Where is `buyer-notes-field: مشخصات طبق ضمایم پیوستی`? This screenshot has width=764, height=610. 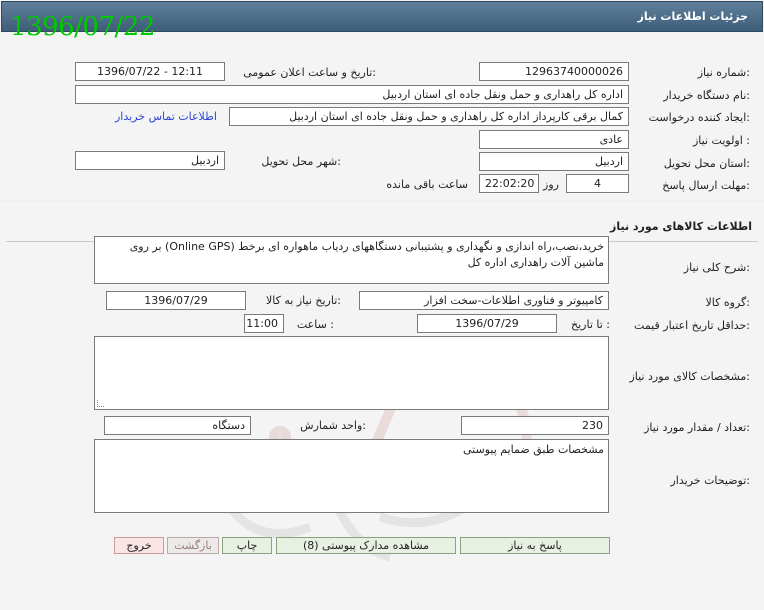 buyer-notes-field: مشخصات طبق ضمایم پیوستی is located at coordinates (351, 476).